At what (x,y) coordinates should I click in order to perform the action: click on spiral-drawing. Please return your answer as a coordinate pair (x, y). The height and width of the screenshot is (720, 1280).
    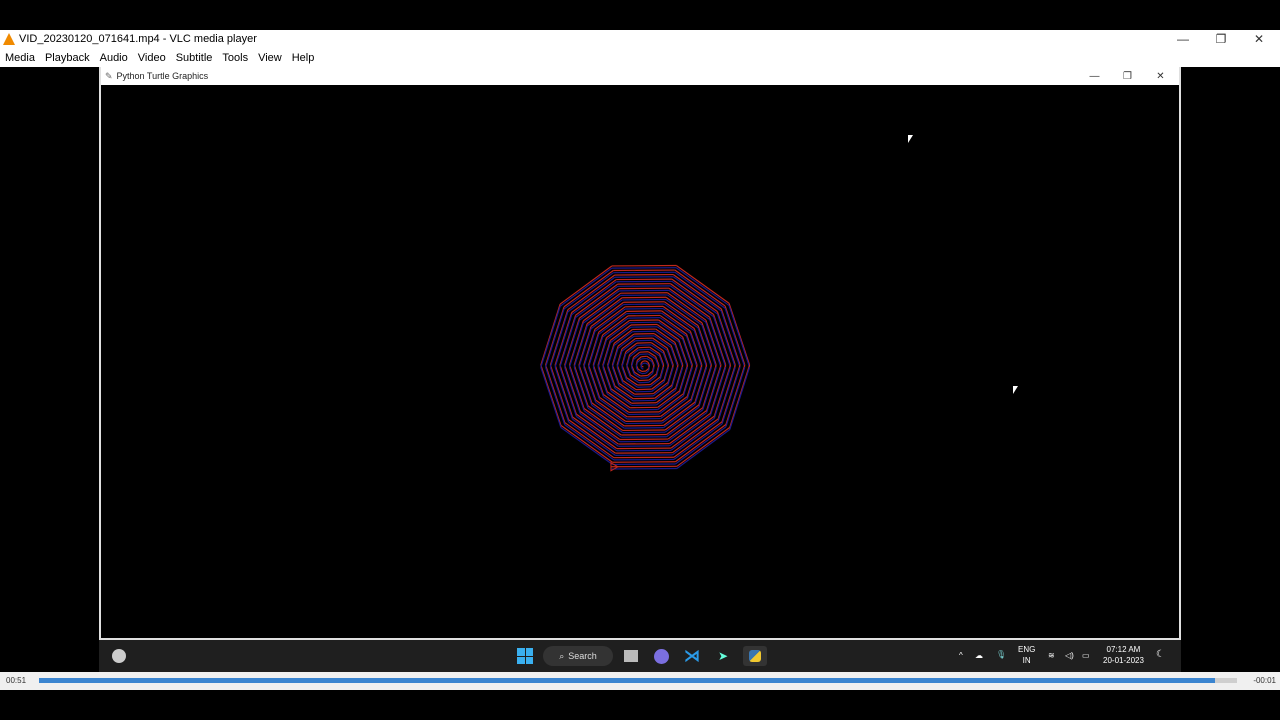
    Looking at the image, I should click on (645, 368).